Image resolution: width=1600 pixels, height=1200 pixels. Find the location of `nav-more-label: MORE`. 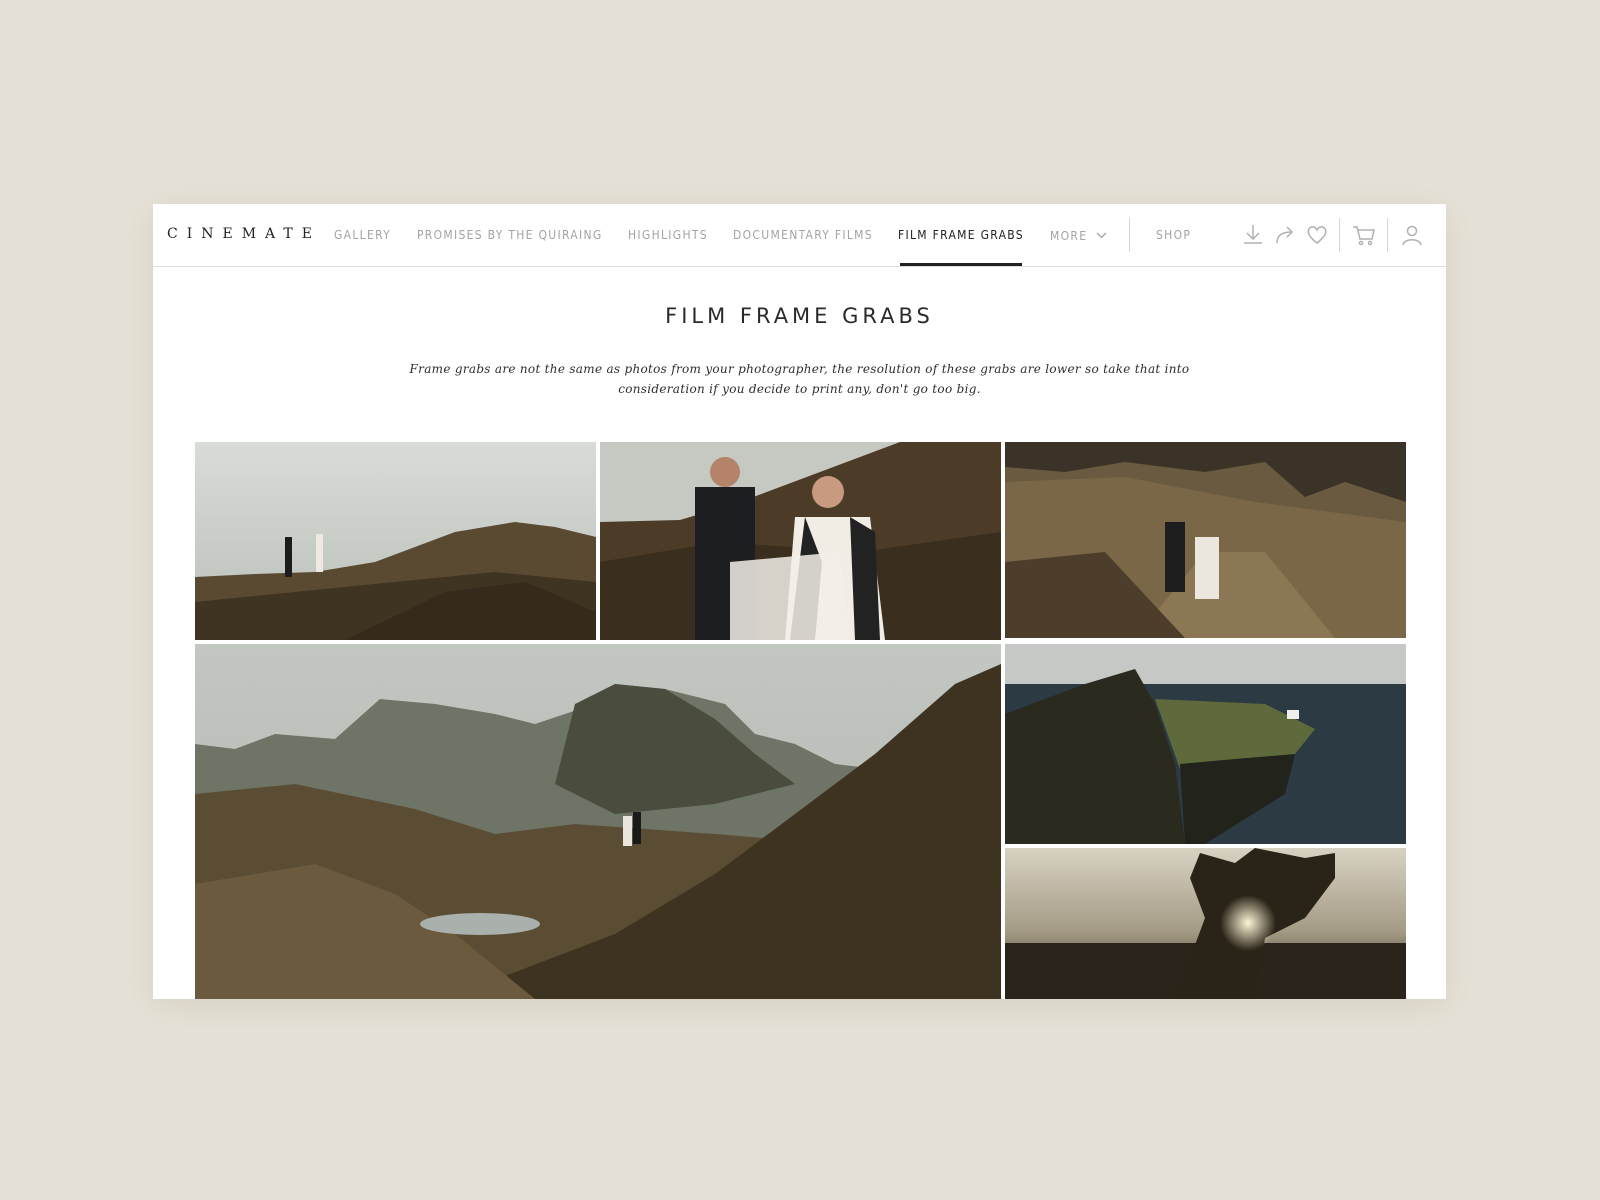

nav-more-label: MORE is located at coordinates (1069, 236).